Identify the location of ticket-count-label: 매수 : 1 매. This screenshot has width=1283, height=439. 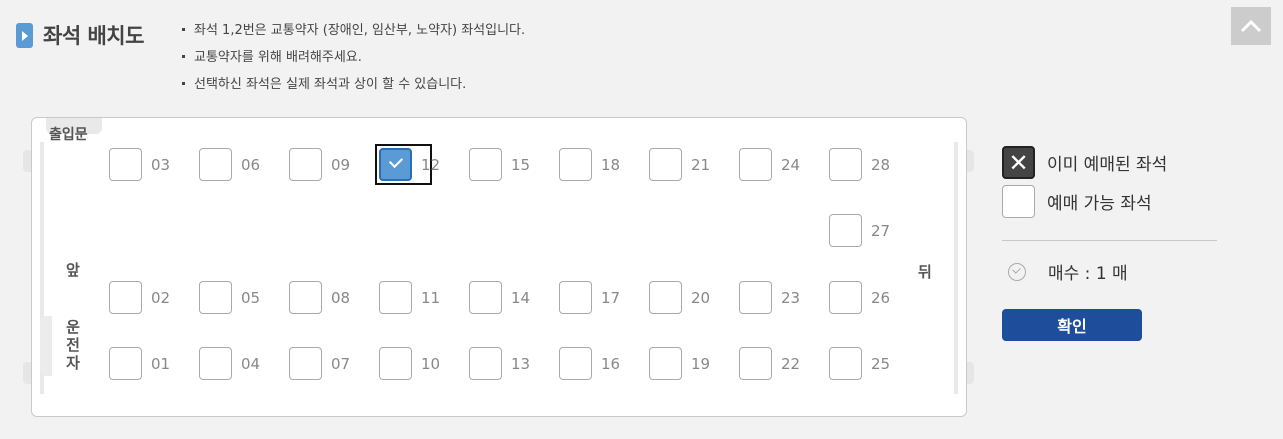
(1088, 274).